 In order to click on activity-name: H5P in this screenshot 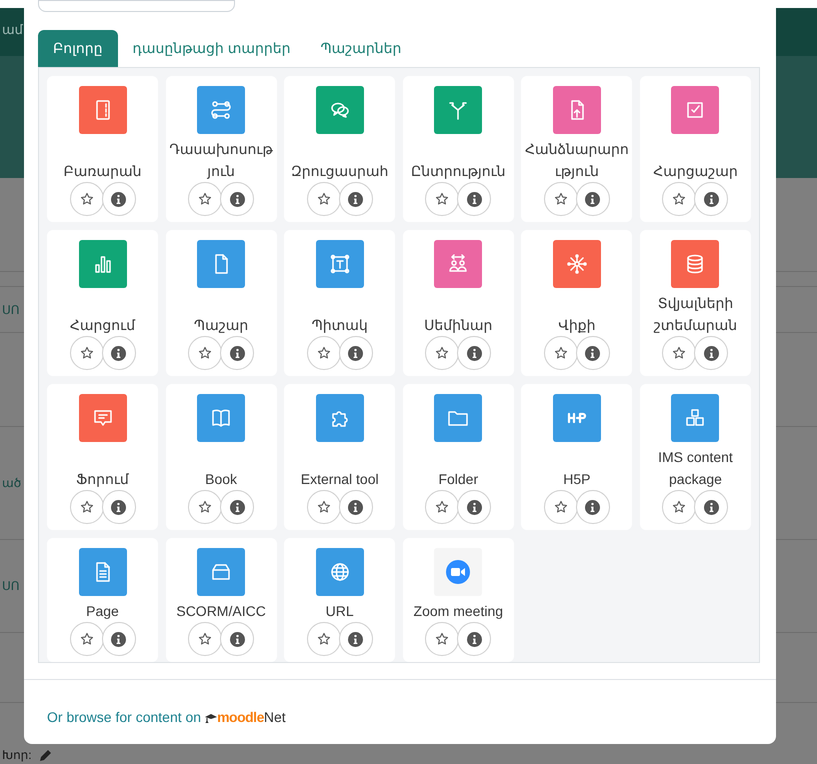, I will do `click(576, 479)`.